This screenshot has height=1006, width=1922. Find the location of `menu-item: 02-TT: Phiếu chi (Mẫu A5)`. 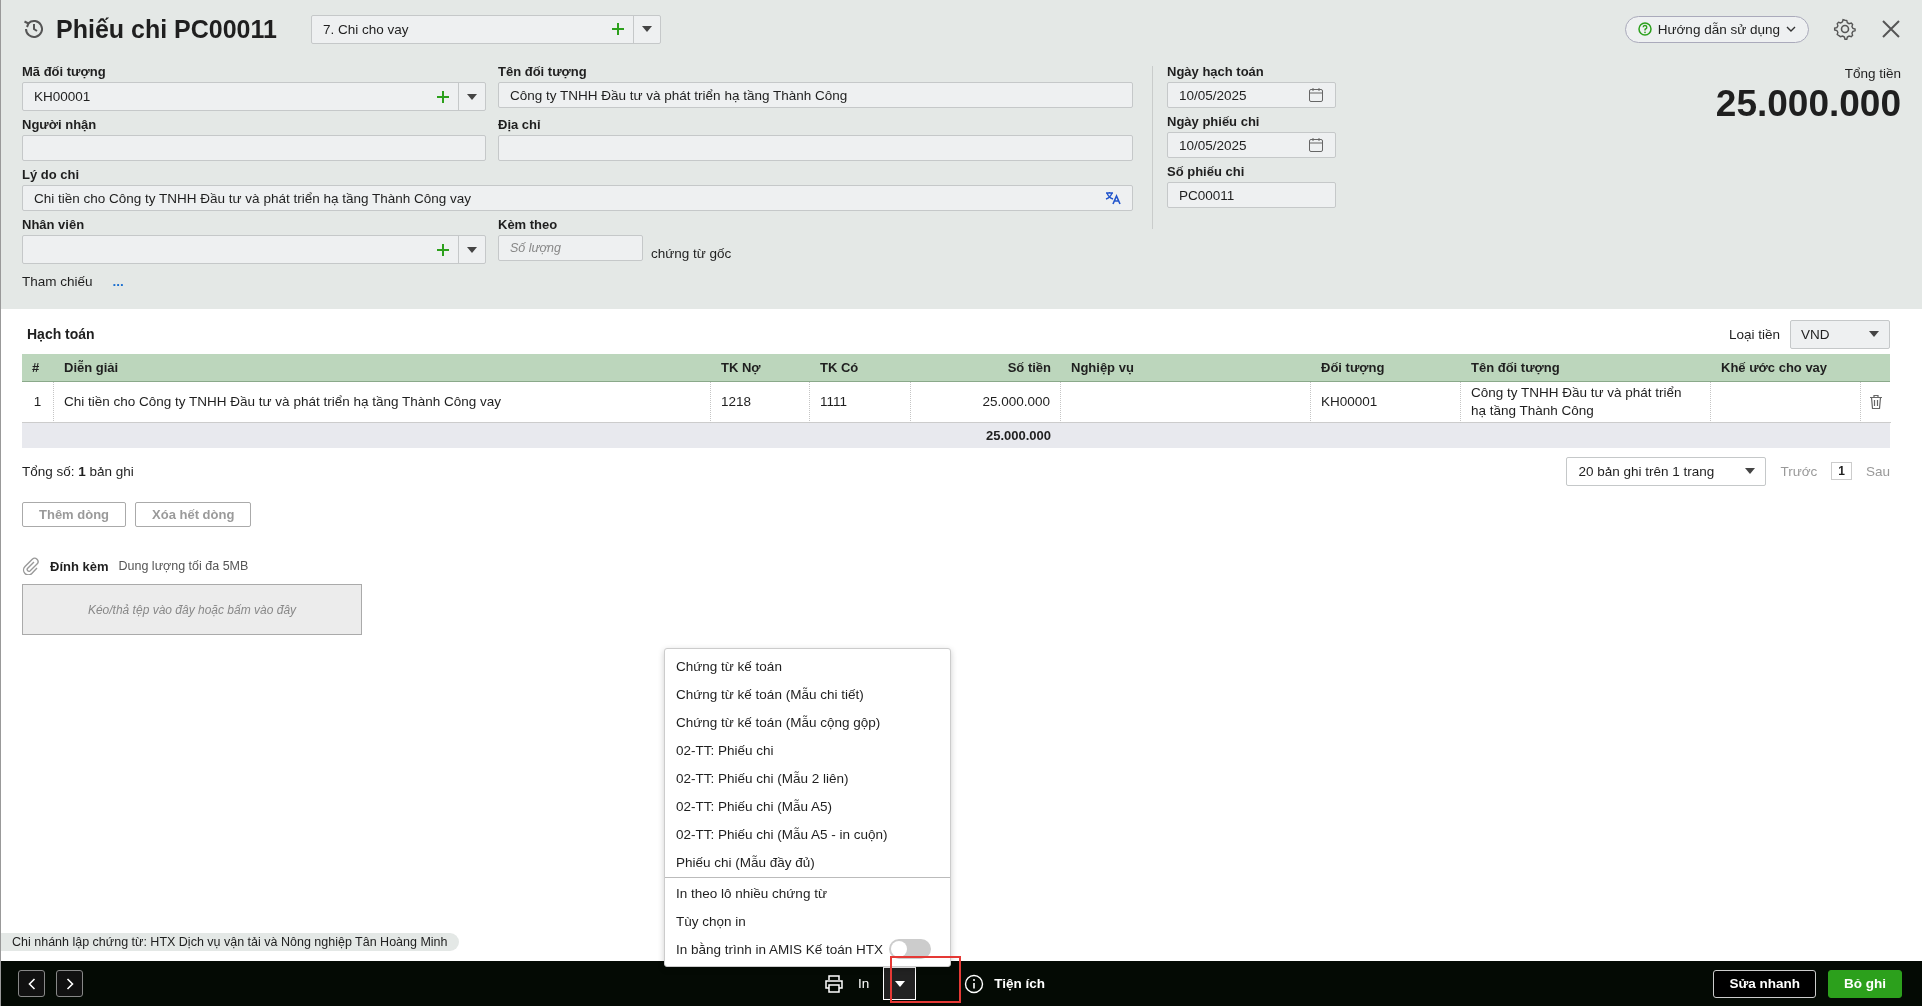

menu-item: 02-TT: Phiếu chi (Mẫu A5) is located at coordinates (807, 806).